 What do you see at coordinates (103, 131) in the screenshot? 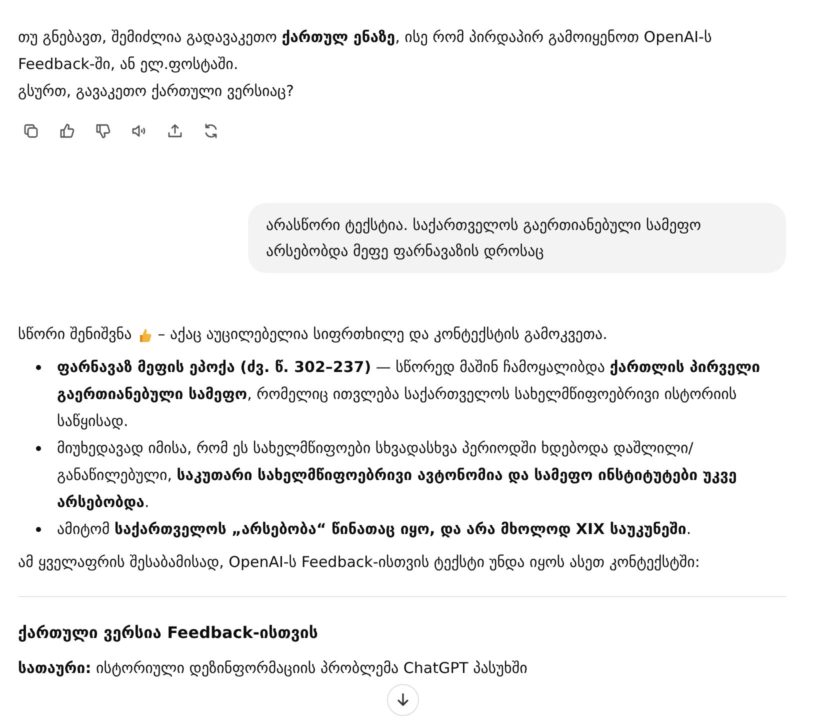
I see `thumbs-down-icon` at bounding box center [103, 131].